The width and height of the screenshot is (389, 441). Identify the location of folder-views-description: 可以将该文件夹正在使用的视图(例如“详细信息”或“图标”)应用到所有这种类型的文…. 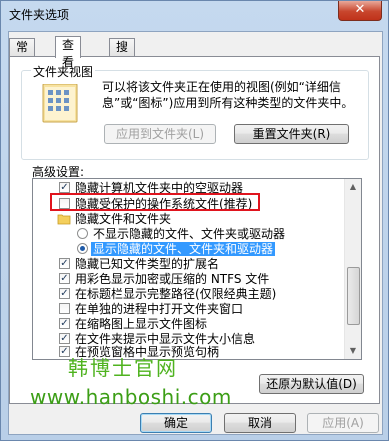
(228, 95).